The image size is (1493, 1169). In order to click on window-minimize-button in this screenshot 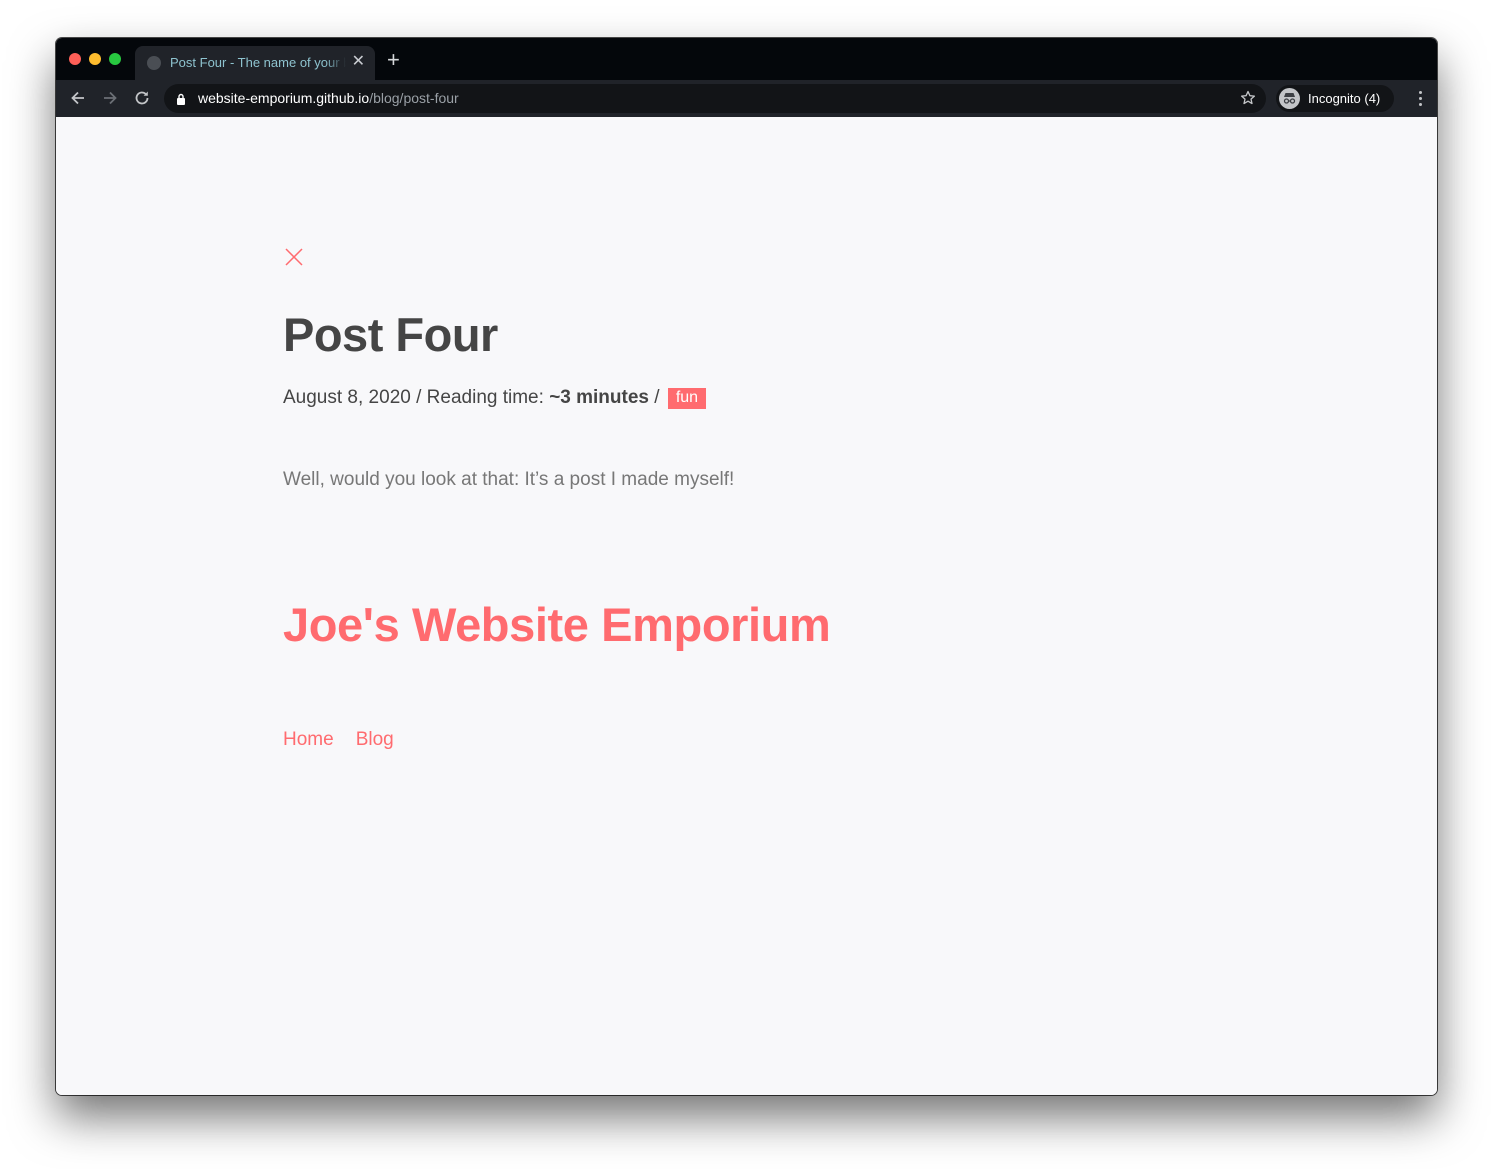, I will do `click(95, 59)`.